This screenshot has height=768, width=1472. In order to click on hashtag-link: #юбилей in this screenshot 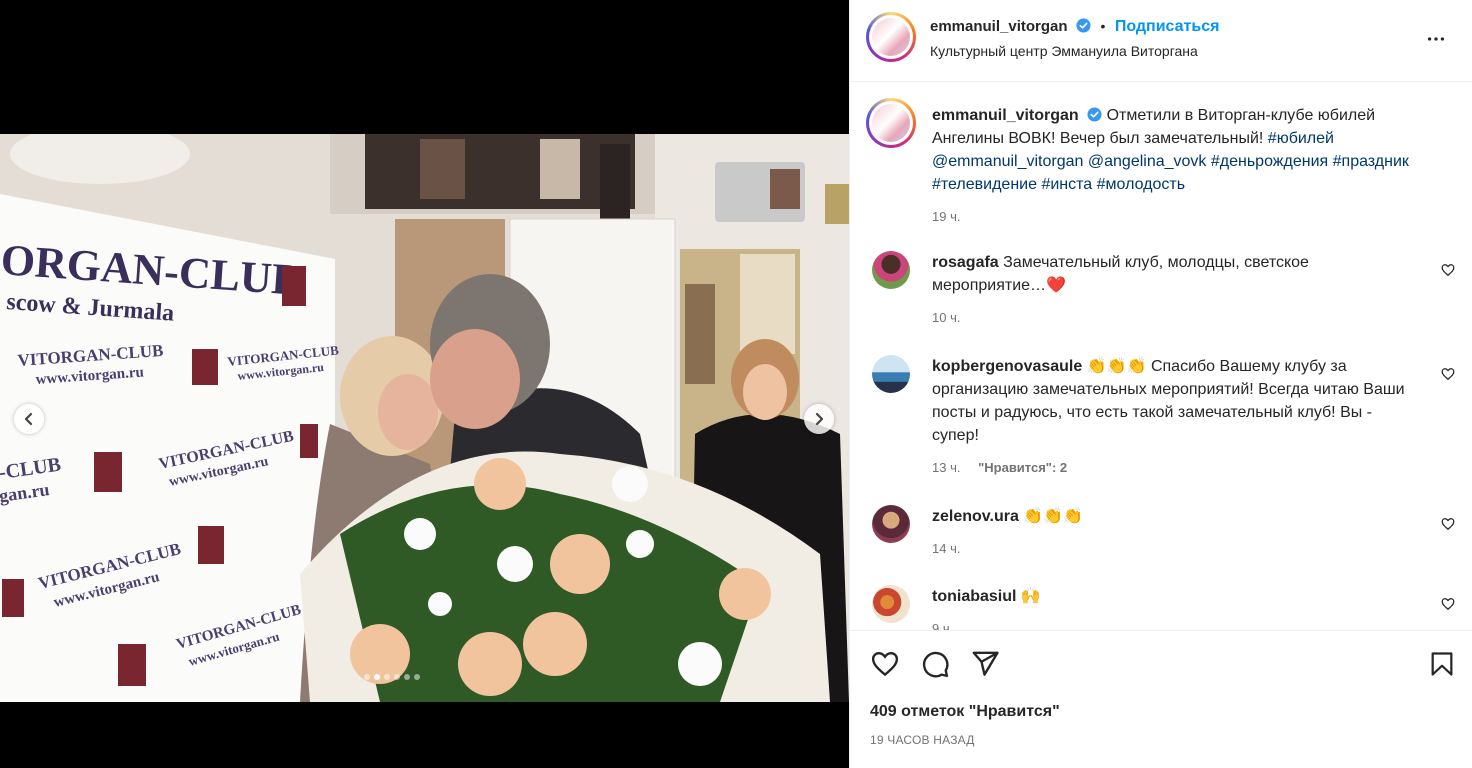, I will do `click(1301, 138)`.